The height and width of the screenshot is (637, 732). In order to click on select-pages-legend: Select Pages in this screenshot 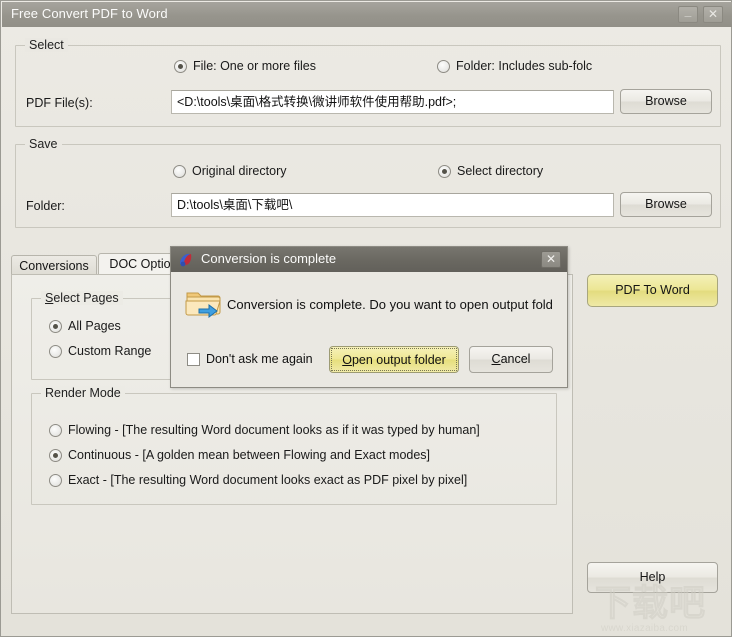, I will do `click(82, 298)`.